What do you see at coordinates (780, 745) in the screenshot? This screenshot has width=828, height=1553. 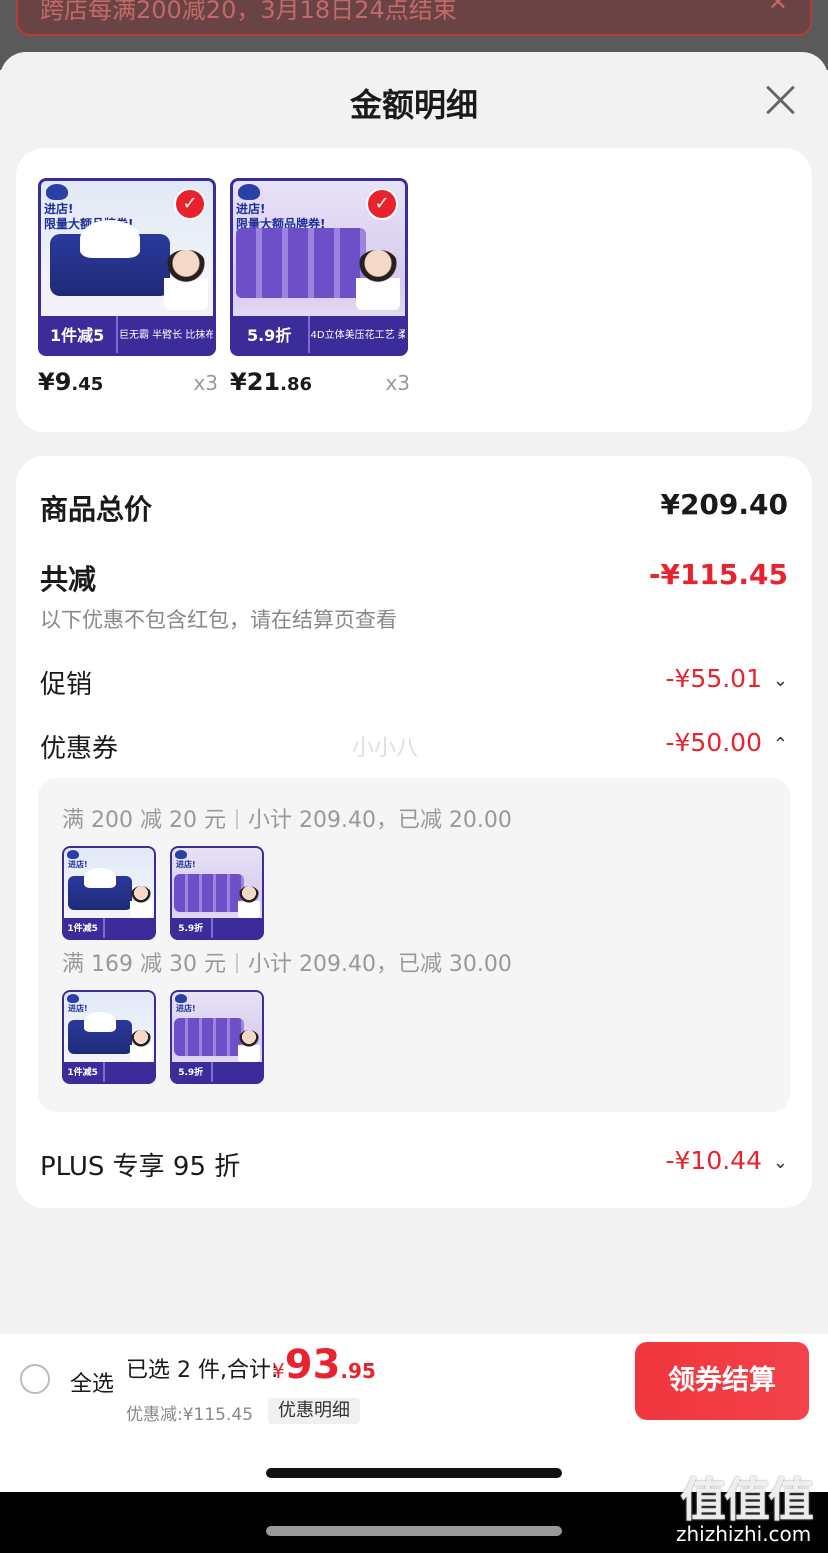 I see `chevron-up-icon: ⌃` at bounding box center [780, 745].